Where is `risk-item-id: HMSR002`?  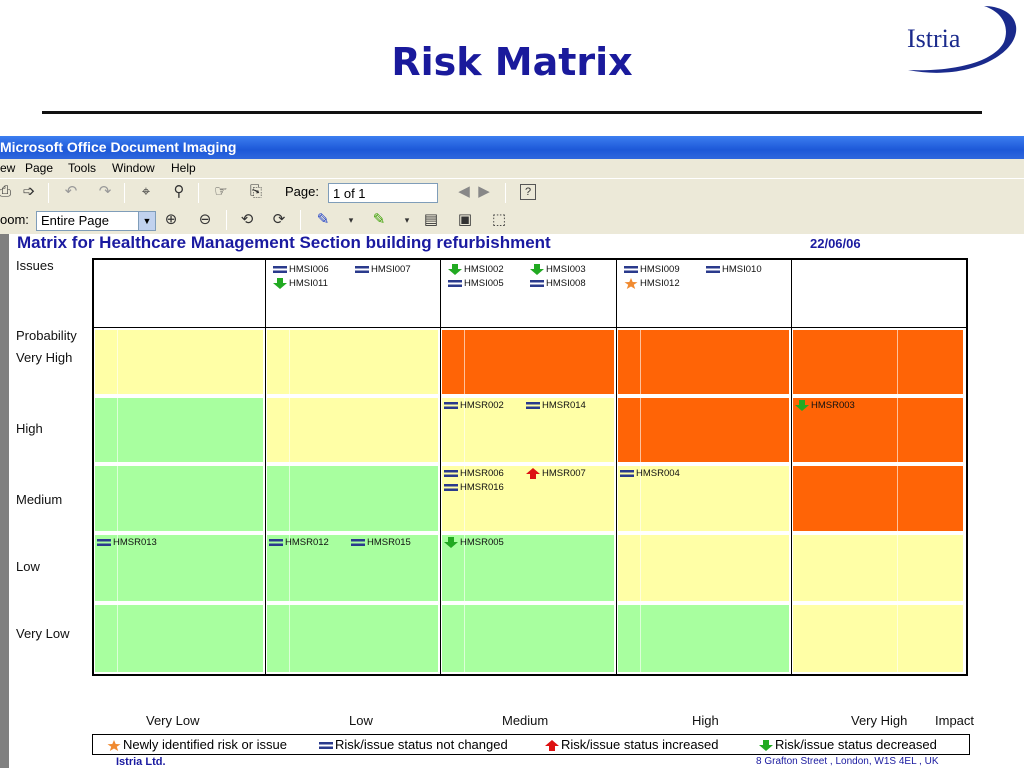
risk-item-id: HMSR002 is located at coordinates (482, 406).